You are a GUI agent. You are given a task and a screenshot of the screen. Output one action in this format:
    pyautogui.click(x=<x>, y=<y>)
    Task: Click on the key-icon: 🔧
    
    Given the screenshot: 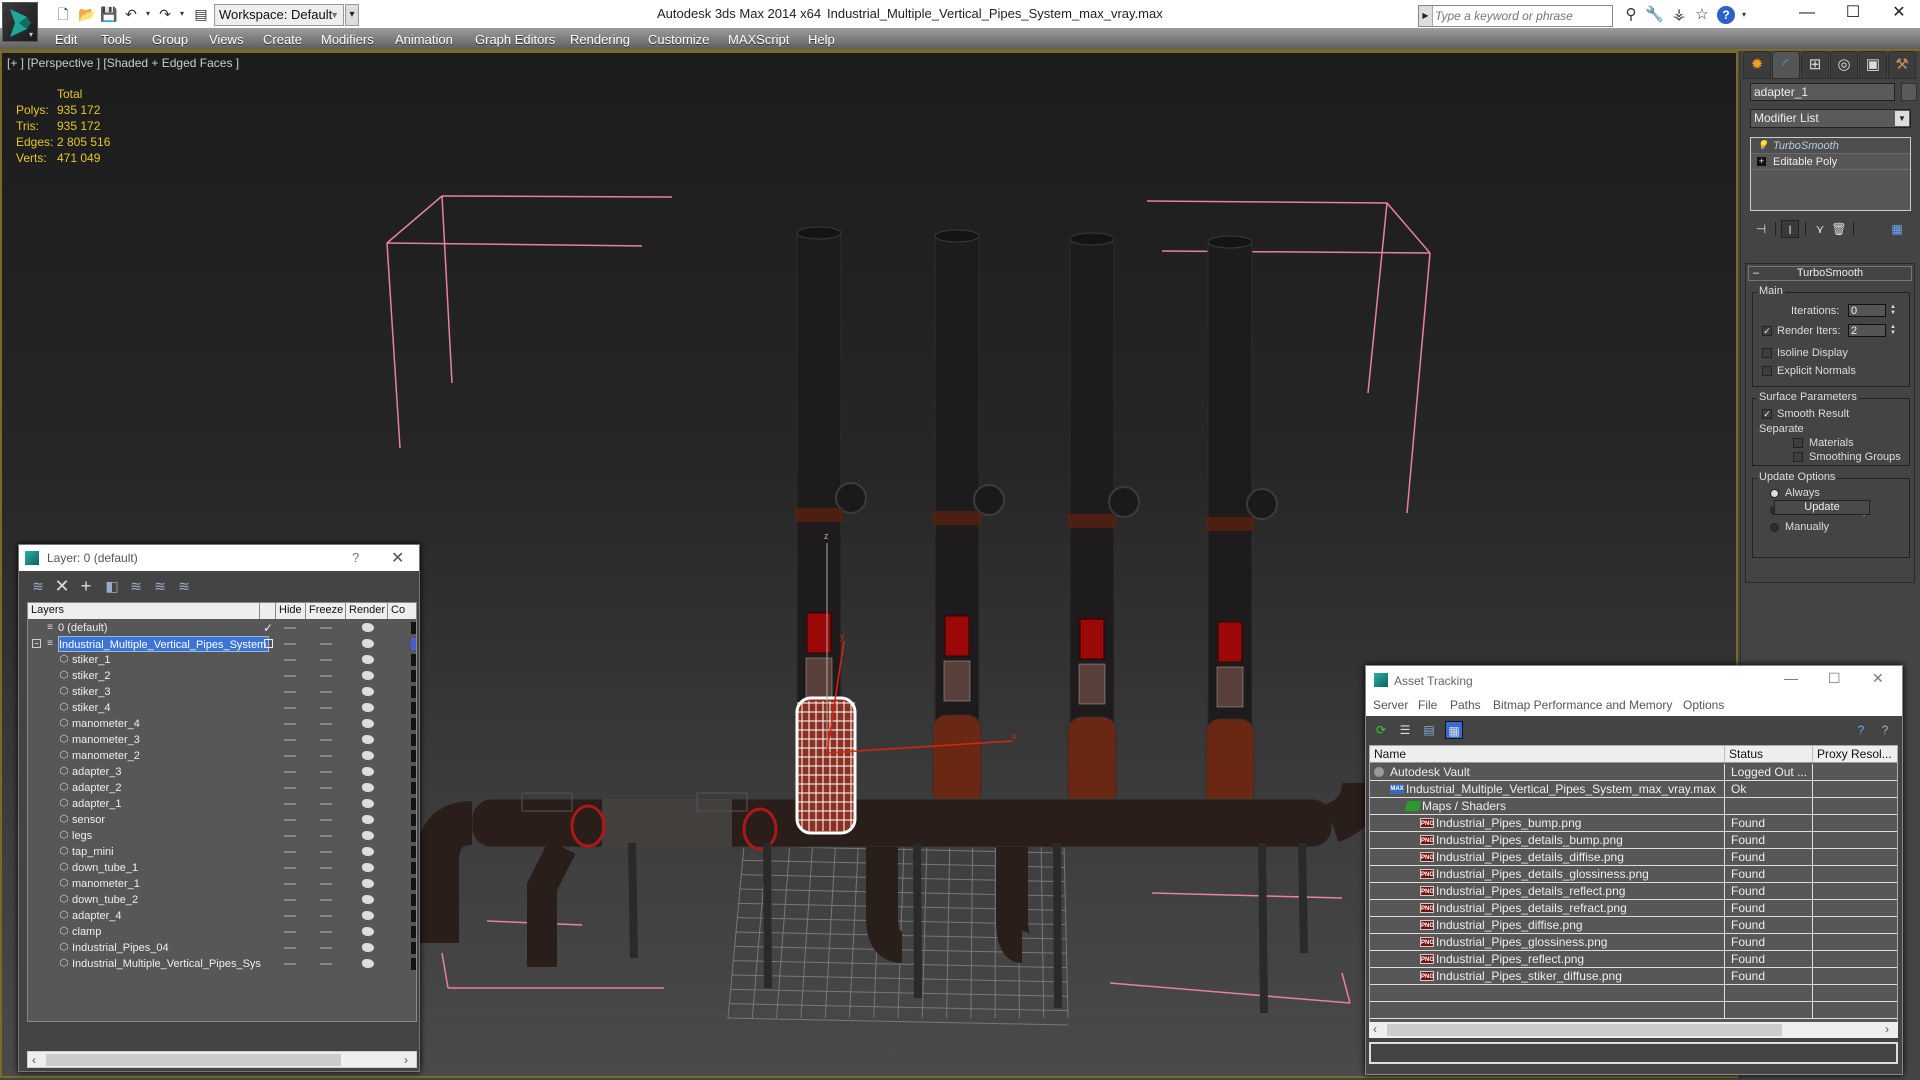 What is the action you would take?
    pyautogui.click(x=1654, y=15)
    